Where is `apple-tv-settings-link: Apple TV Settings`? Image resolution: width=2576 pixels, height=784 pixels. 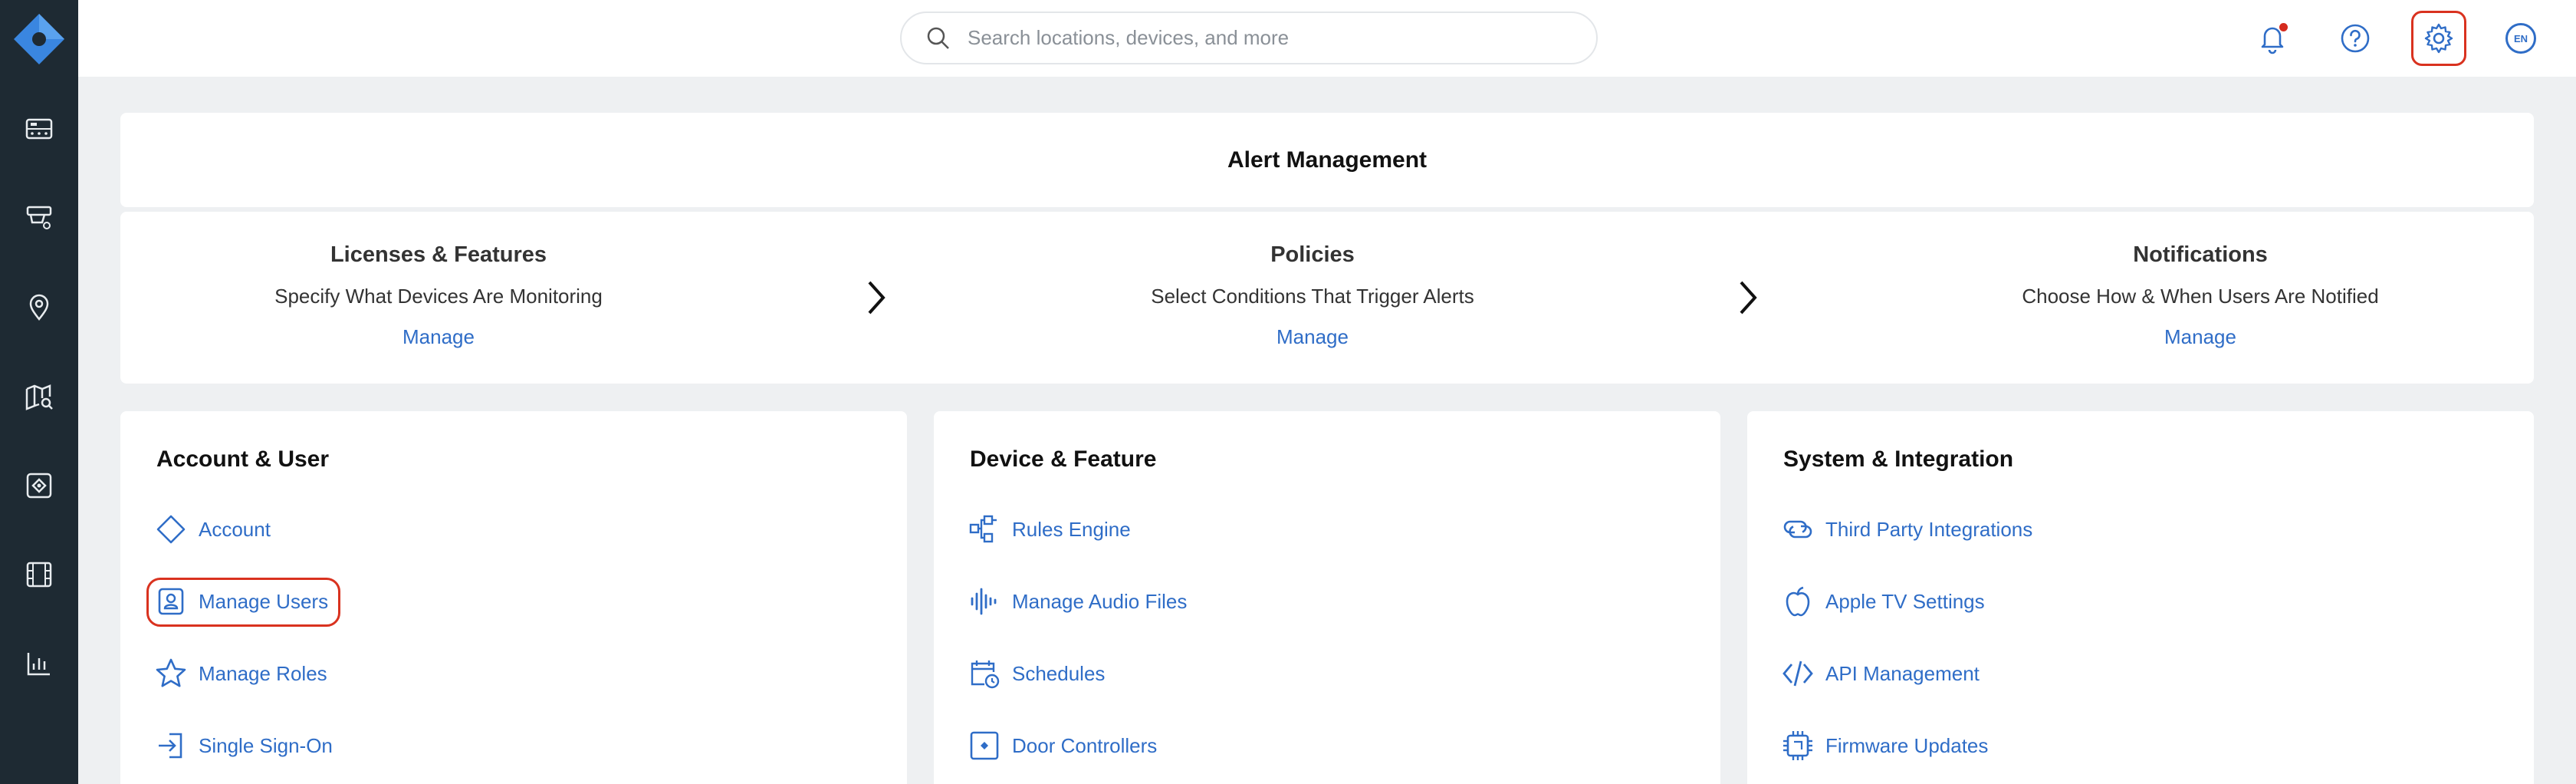 apple-tv-settings-link: Apple TV Settings is located at coordinates (1883, 601).